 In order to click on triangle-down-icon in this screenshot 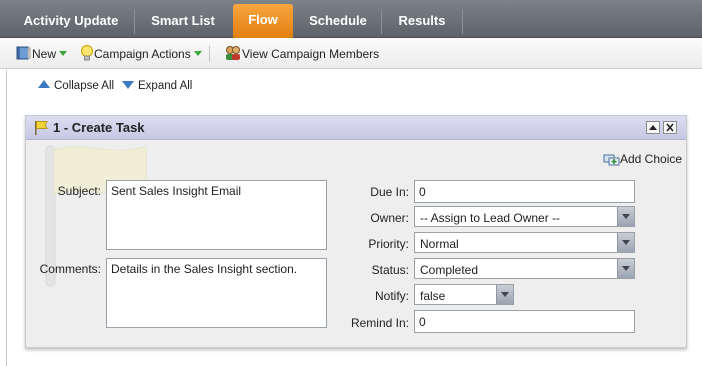, I will do `click(128, 85)`.